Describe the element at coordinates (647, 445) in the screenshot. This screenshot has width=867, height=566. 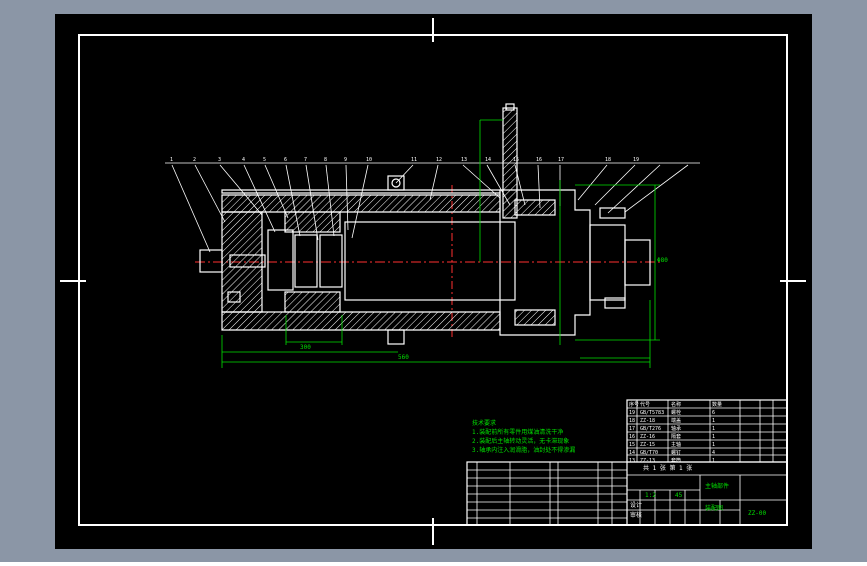
I see `parts-table-cell: ZZ-15` at that location.